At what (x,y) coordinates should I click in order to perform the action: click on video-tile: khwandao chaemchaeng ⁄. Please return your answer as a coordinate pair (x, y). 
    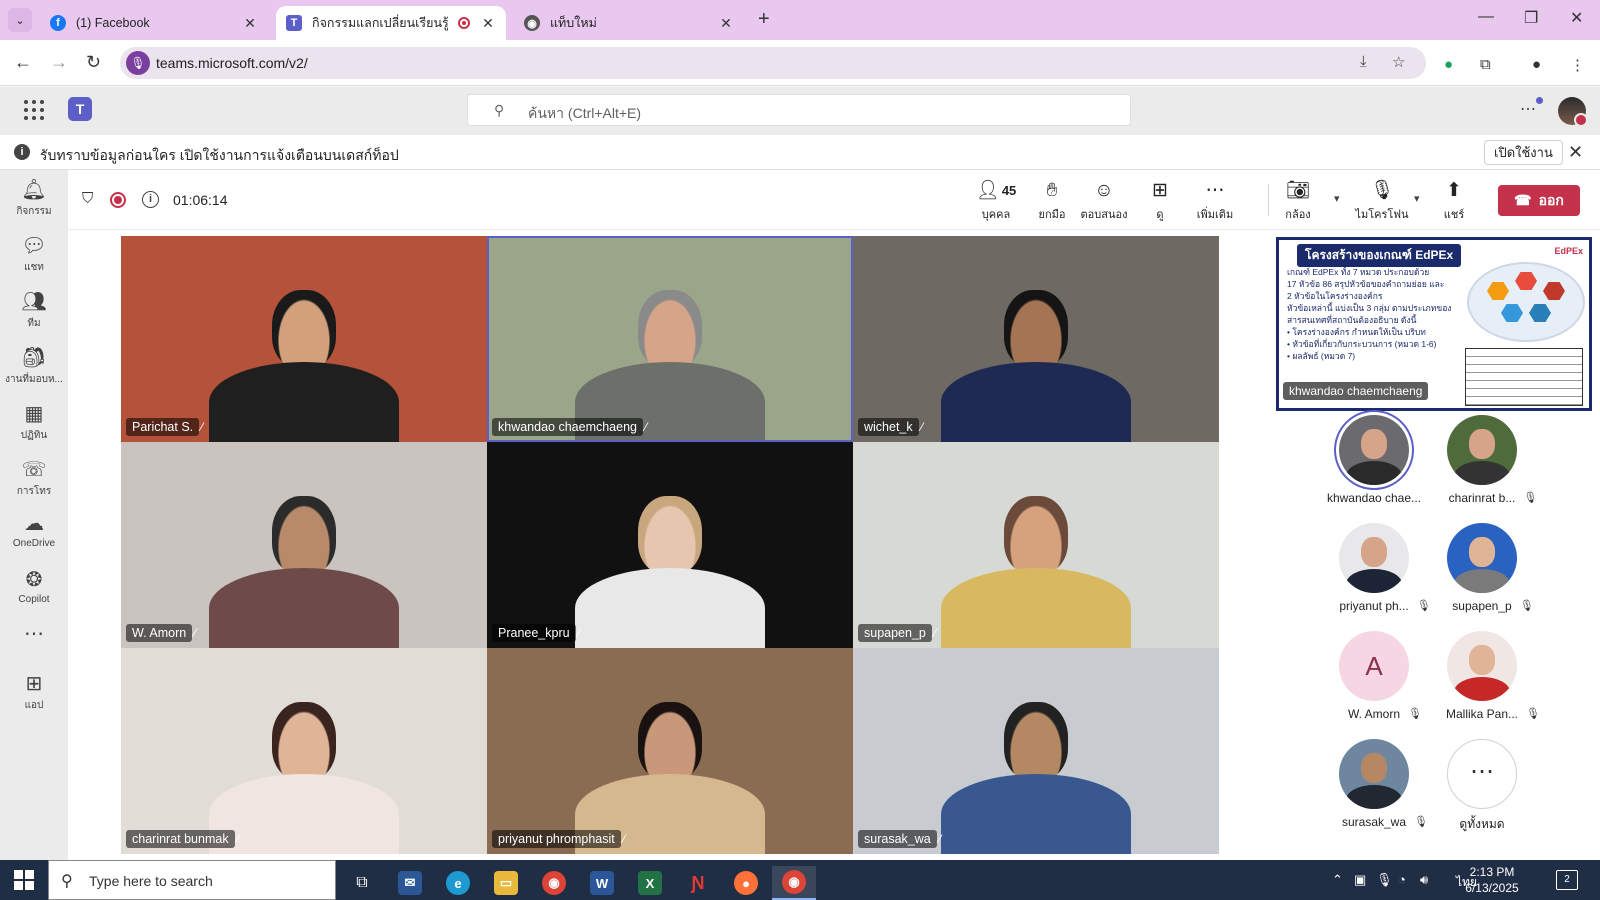
    Looking at the image, I should click on (670, 339).